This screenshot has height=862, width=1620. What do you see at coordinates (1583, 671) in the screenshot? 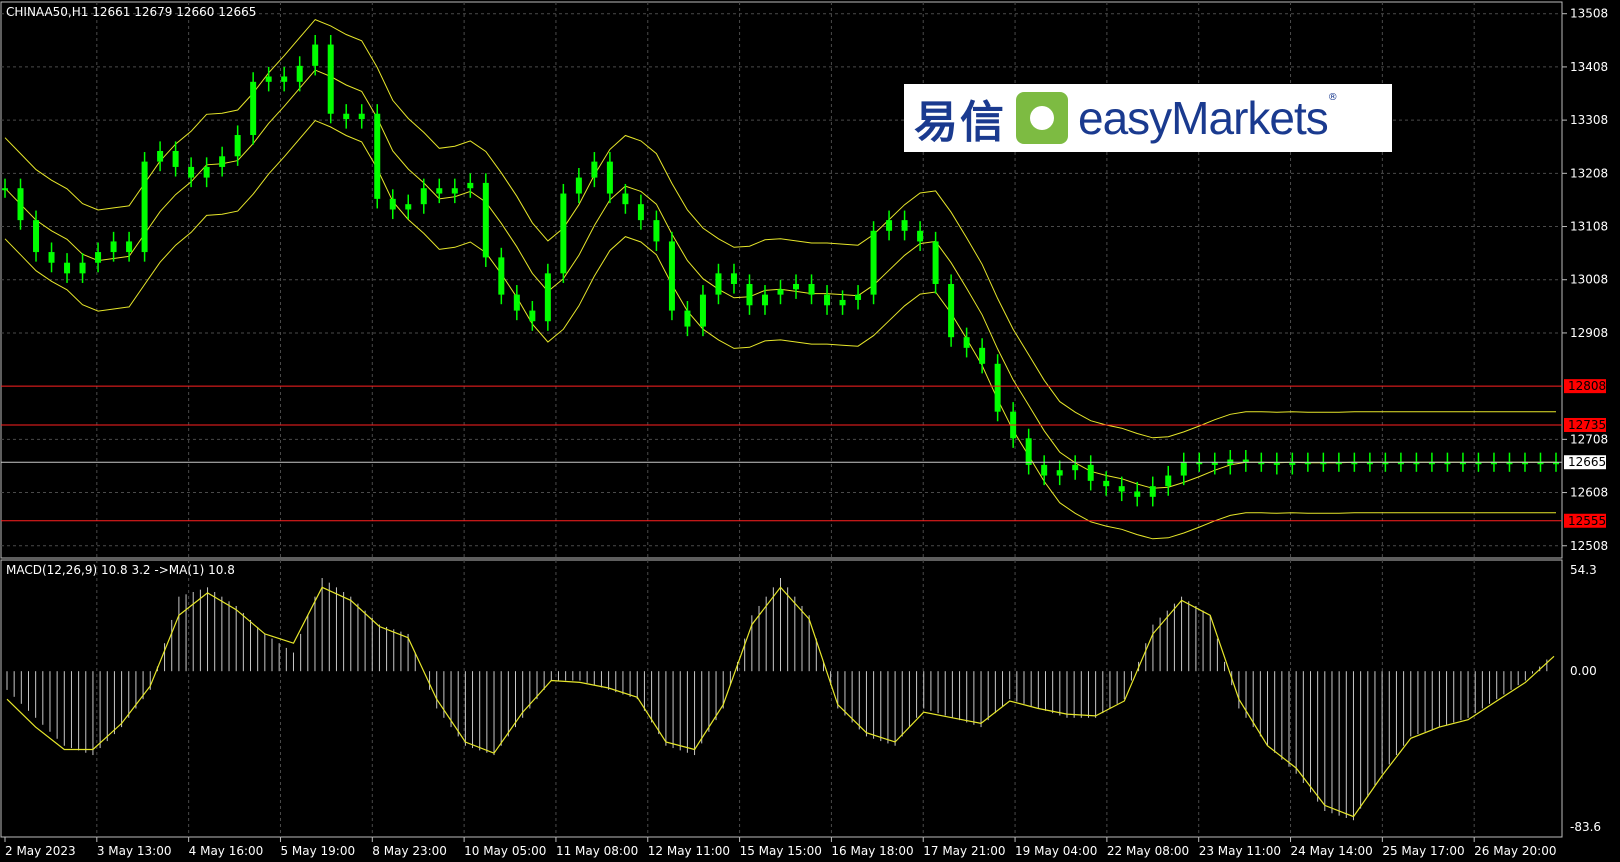
I see `macd-tick-label: 0.00` at bounding box center [1583, 671].